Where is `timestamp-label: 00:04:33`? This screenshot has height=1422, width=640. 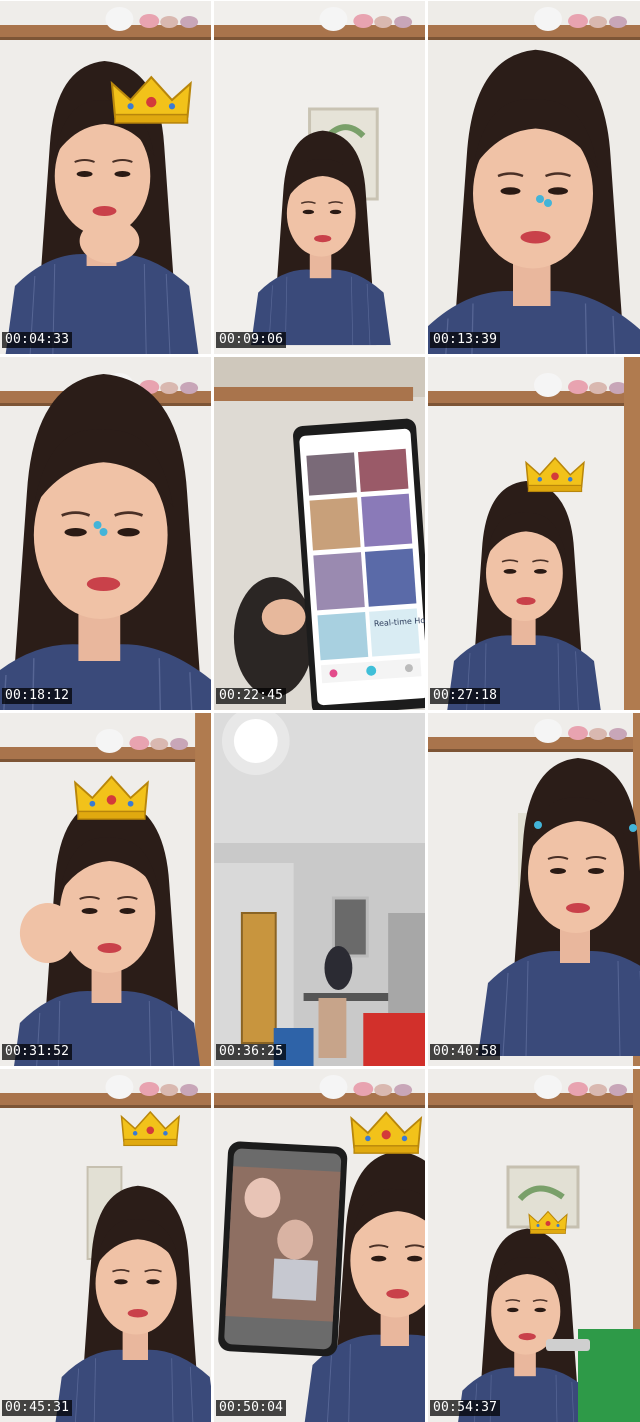
timestamp-label: 00:04:33 is located at coordinates (37, 340).